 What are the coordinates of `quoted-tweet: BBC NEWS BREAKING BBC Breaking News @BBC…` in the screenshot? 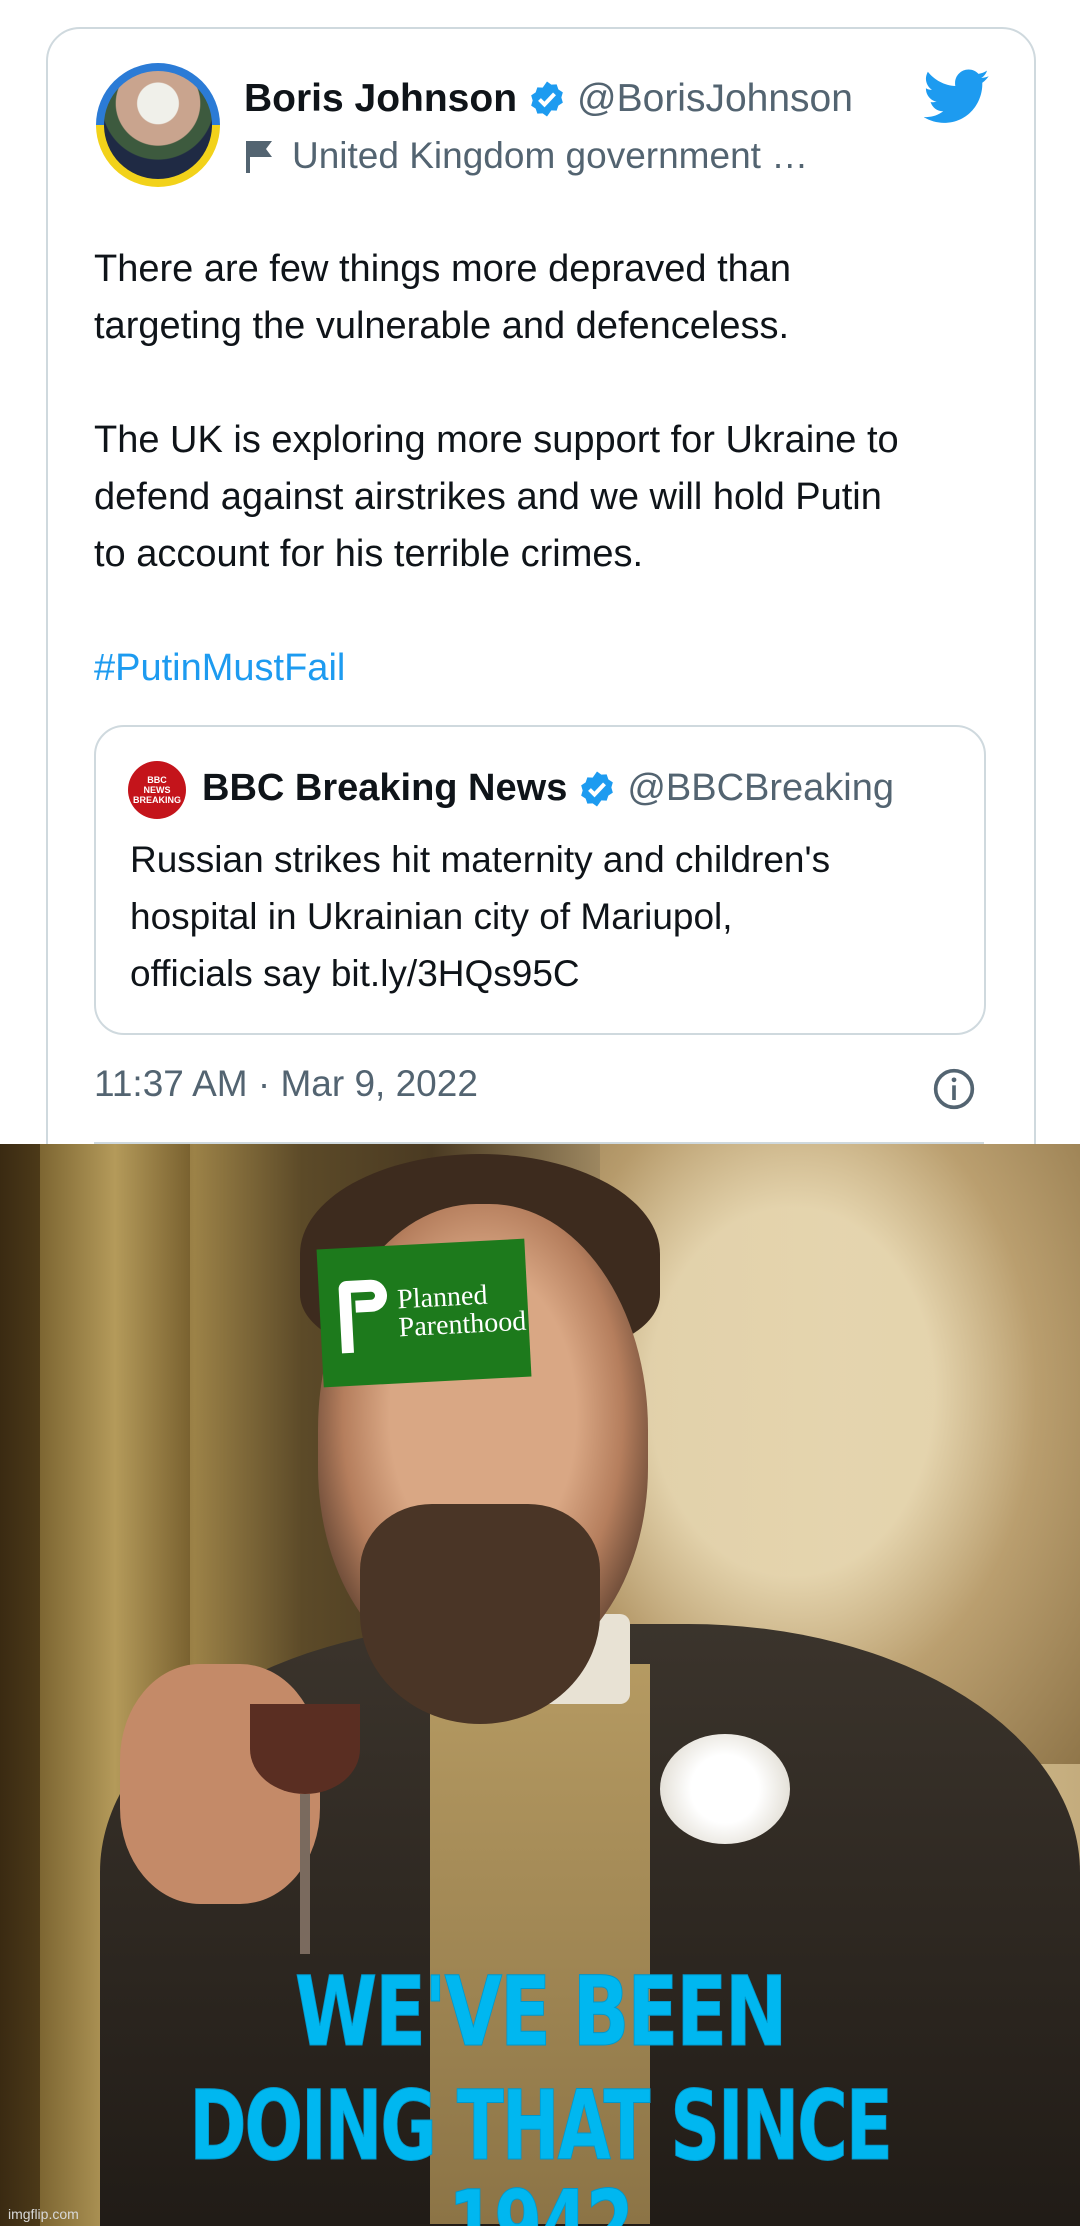 It's located at (540, 880).